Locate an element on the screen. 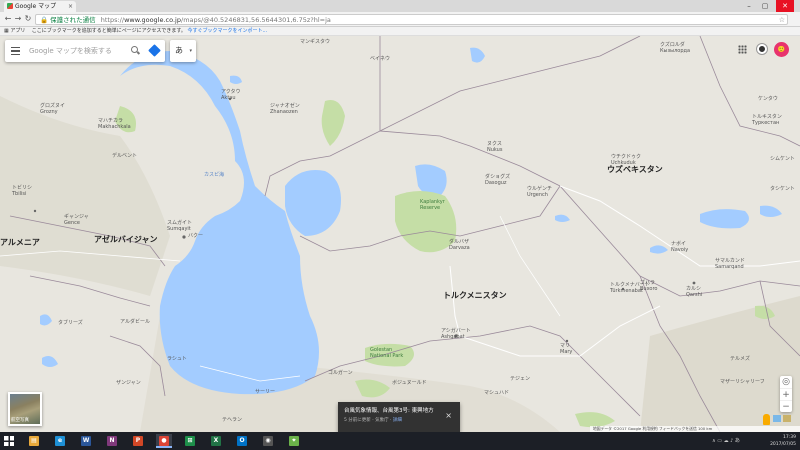  label-kentau: ケンタウ is located at coordinates (768, 99).